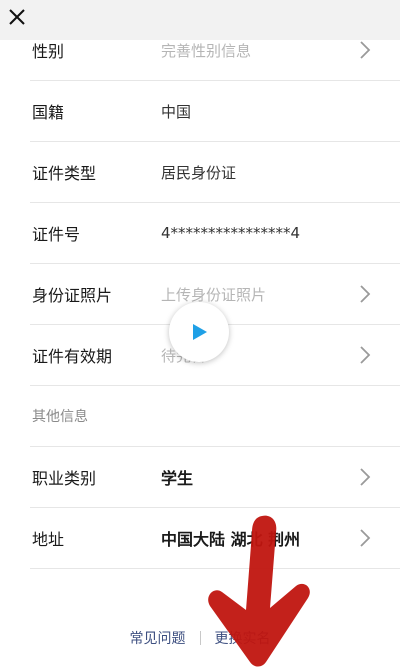 This screenshot has width=400, height=669. What do you see at coordinates (56, 234) in the screenshot?
I see `row-label: 证件号` at bounding box center [56, 234].